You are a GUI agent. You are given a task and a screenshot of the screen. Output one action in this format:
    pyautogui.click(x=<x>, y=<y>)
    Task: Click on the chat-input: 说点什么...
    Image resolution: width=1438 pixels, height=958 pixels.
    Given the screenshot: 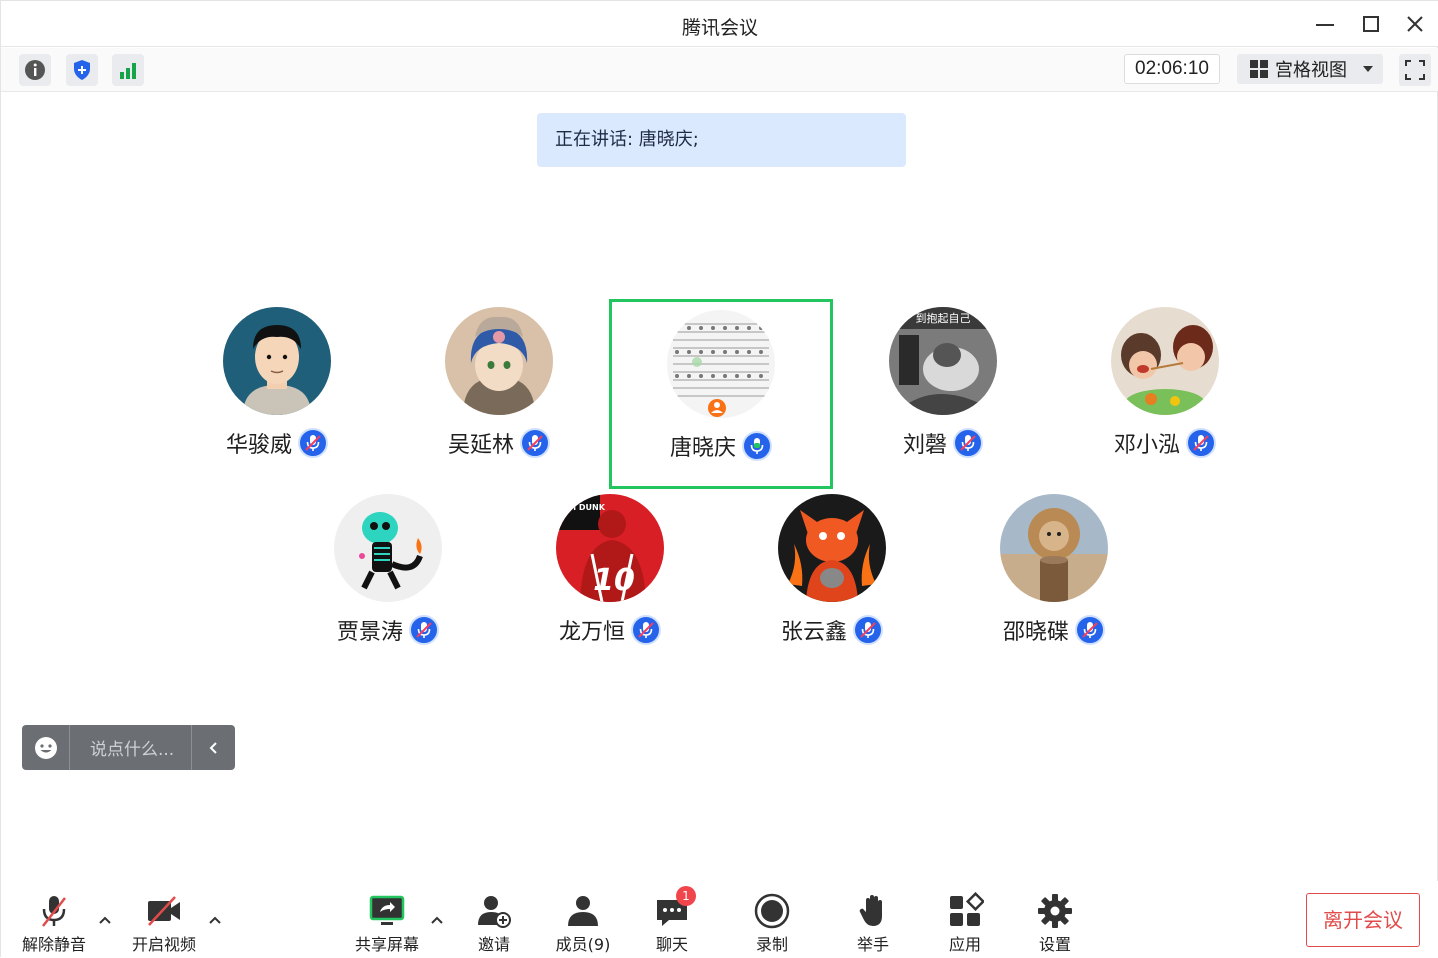 What is the action you would take?
    pyautogui.click(x=130, y=747)
    